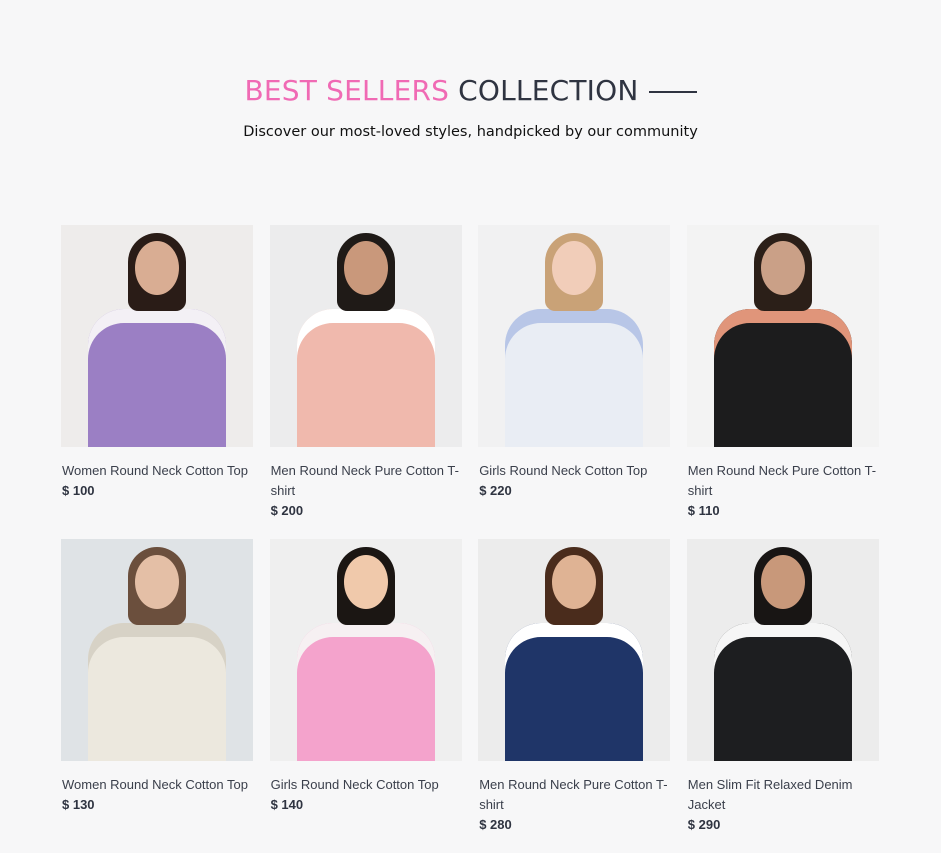 Image resolution: width=941 pixels, height=853 pixels. I want to click on product-card: Women Round Neck Cotton Top $ 130, so click(157, 696).